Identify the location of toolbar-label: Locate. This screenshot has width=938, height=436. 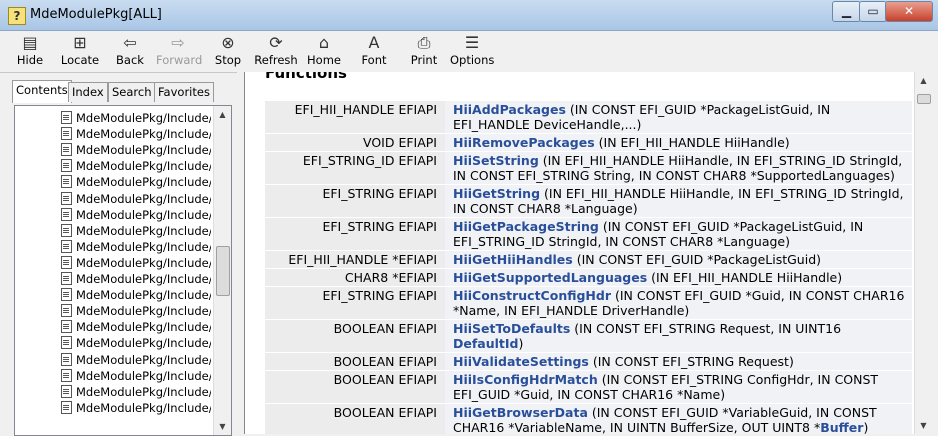
(80, 60).